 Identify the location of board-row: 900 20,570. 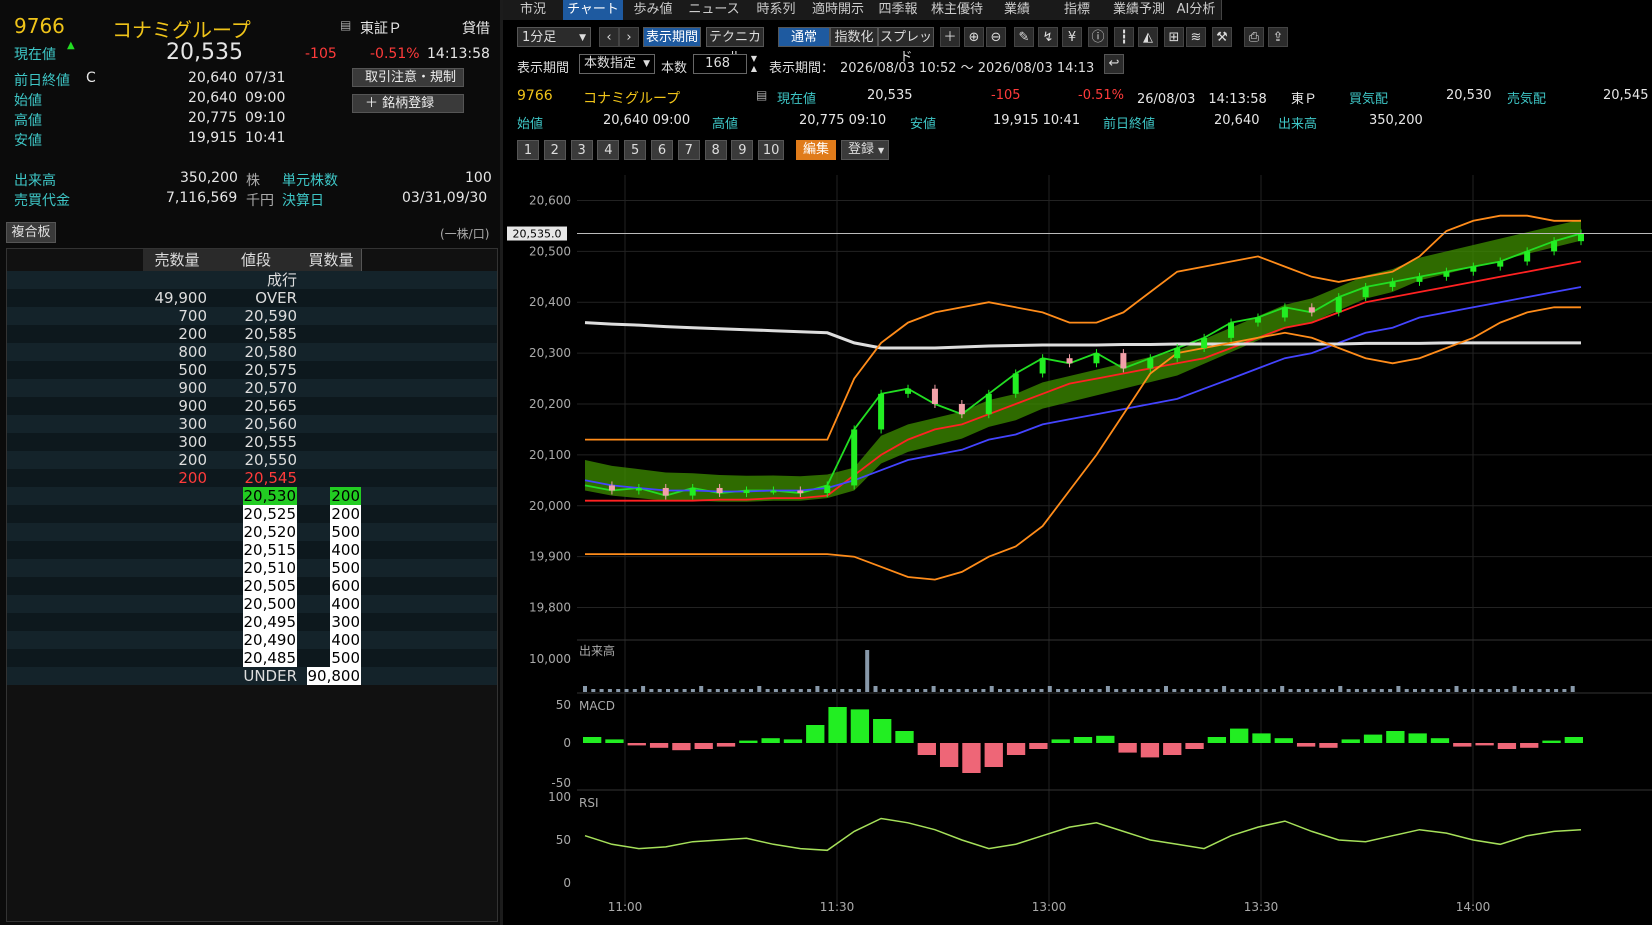
(252, 388).